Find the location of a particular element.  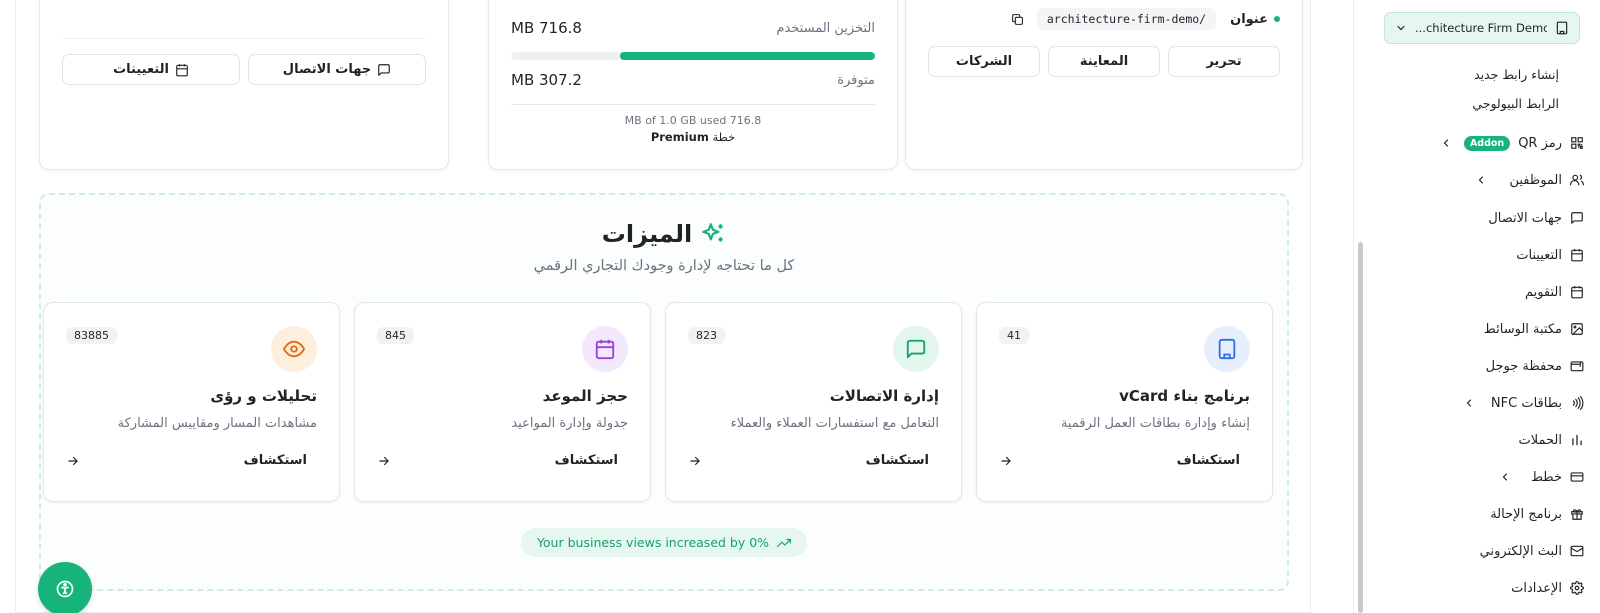

copy-icon is located at coordinates (1018, 19).